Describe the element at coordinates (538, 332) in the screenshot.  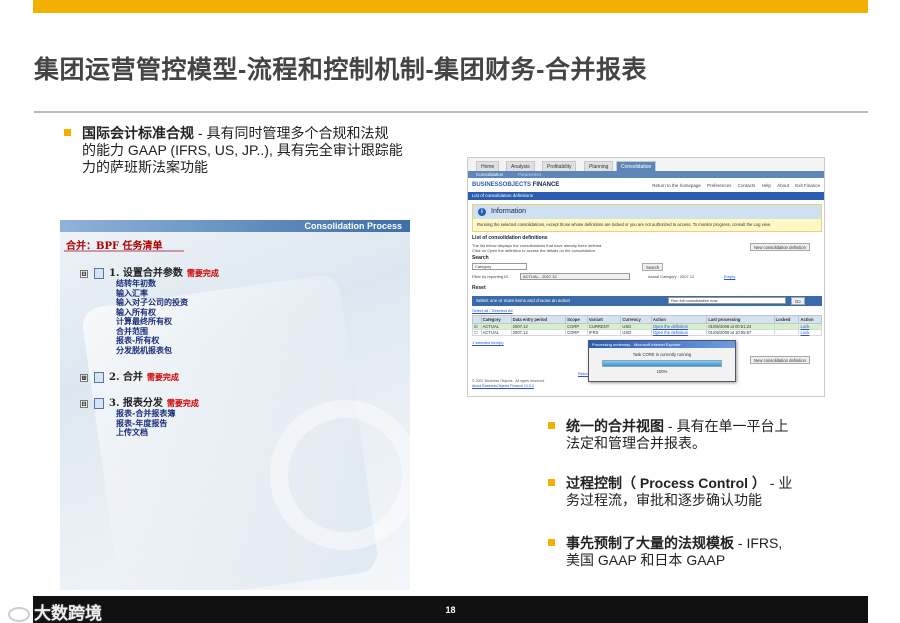
I see `table-cell: 2007.12` at that location.